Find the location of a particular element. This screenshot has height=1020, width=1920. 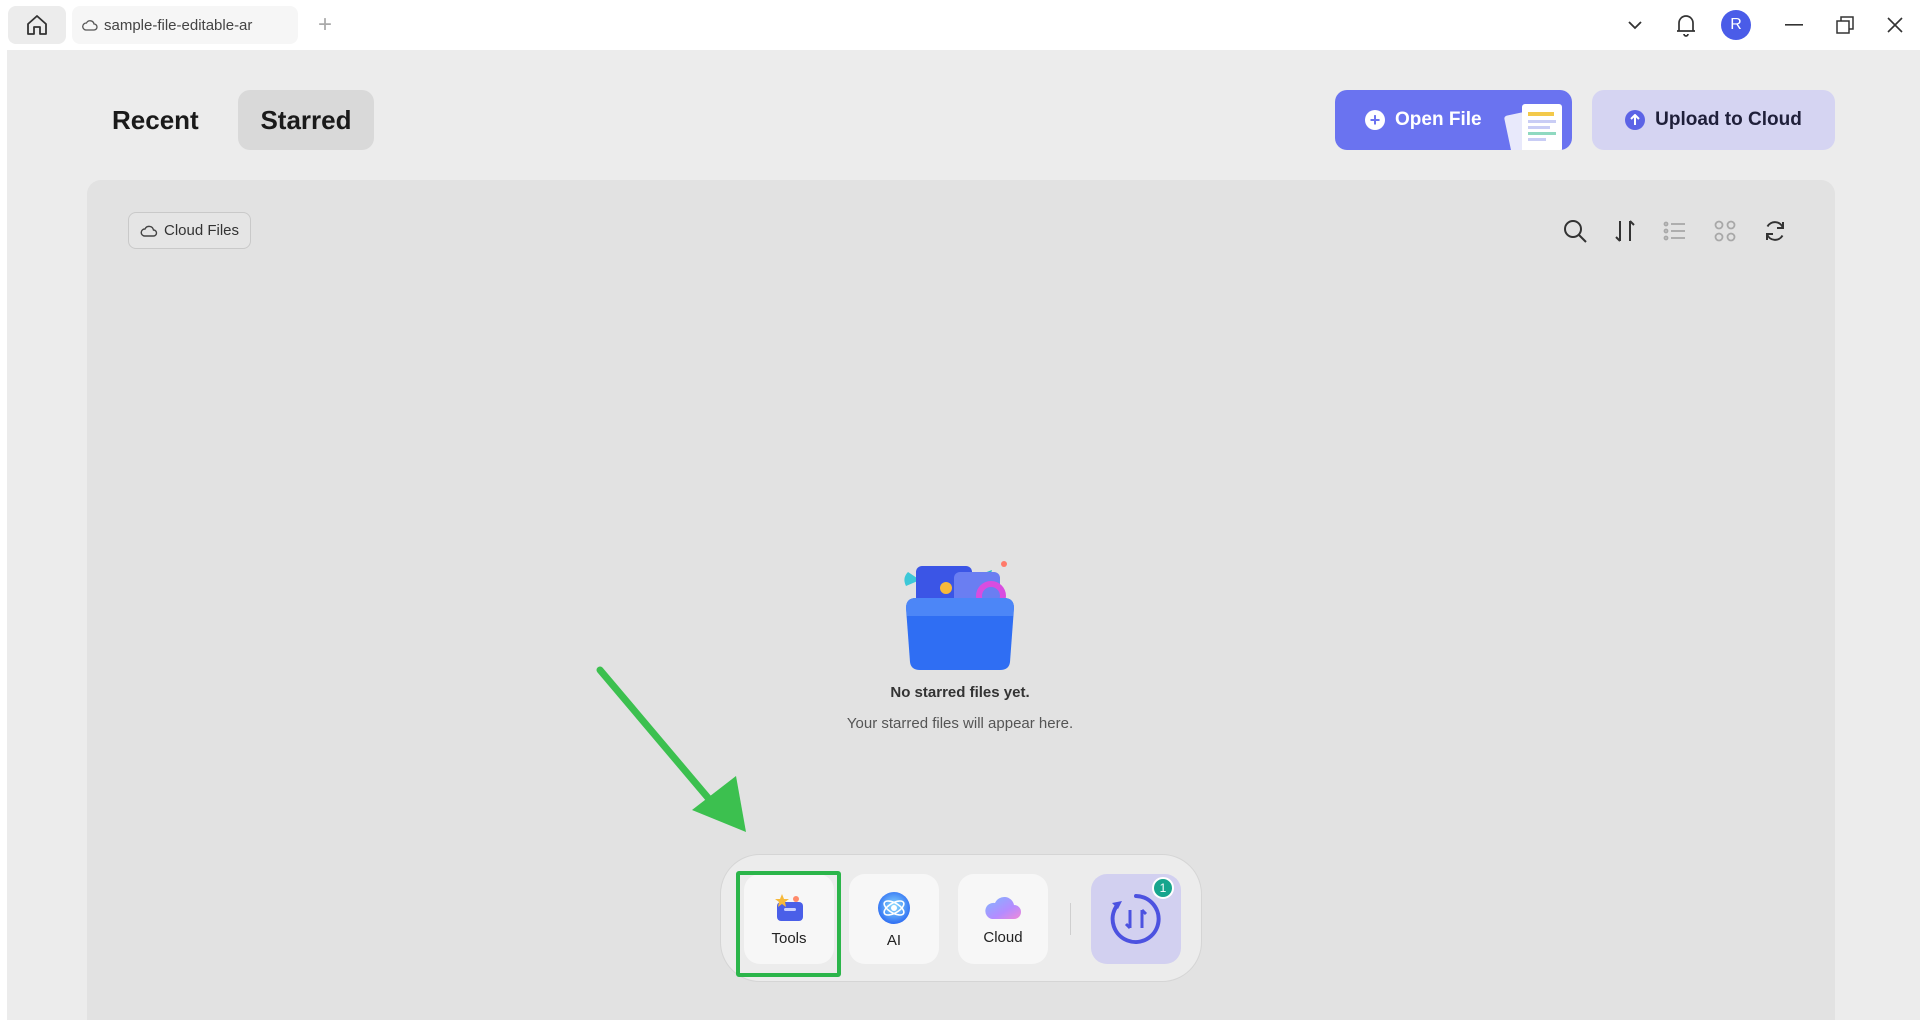

dock-divider is located at coordinates (1070, 919).